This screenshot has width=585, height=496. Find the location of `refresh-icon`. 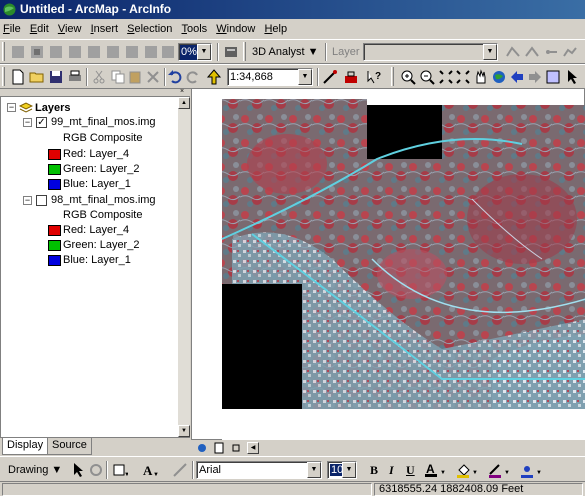

refresh-icon is located at coordinates (236, 448).